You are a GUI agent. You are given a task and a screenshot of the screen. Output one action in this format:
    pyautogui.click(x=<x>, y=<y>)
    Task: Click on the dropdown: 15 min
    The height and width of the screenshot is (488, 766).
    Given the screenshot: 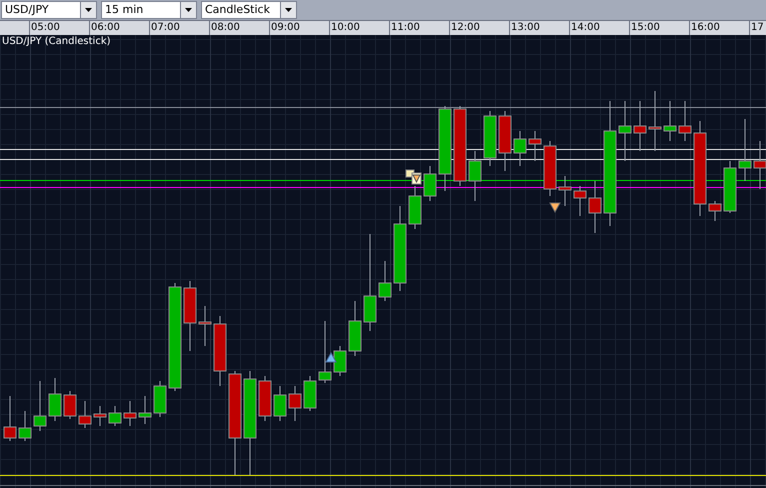 What is the action you would take?
    pyautogui.click(x=141, y=10)
    